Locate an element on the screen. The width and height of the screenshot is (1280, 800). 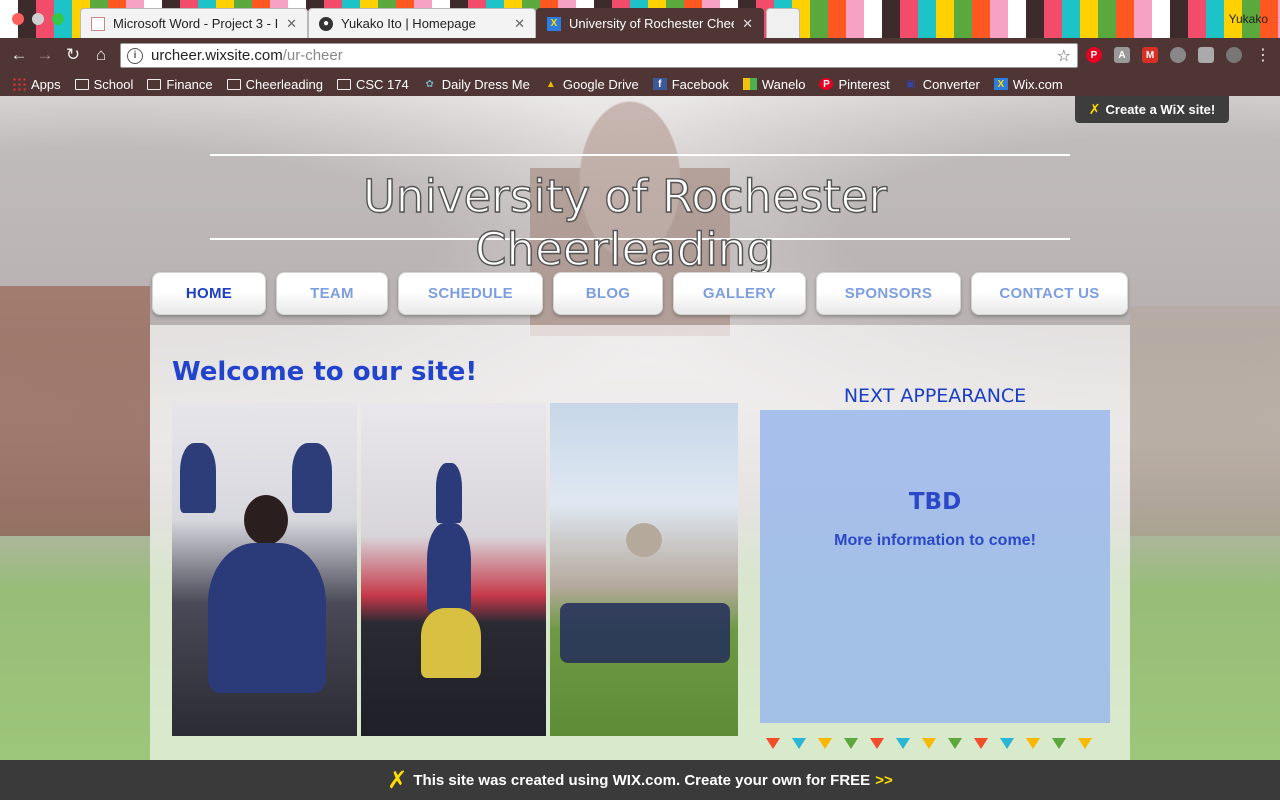
facebook-icon: f is located at coordinates (659, 84).